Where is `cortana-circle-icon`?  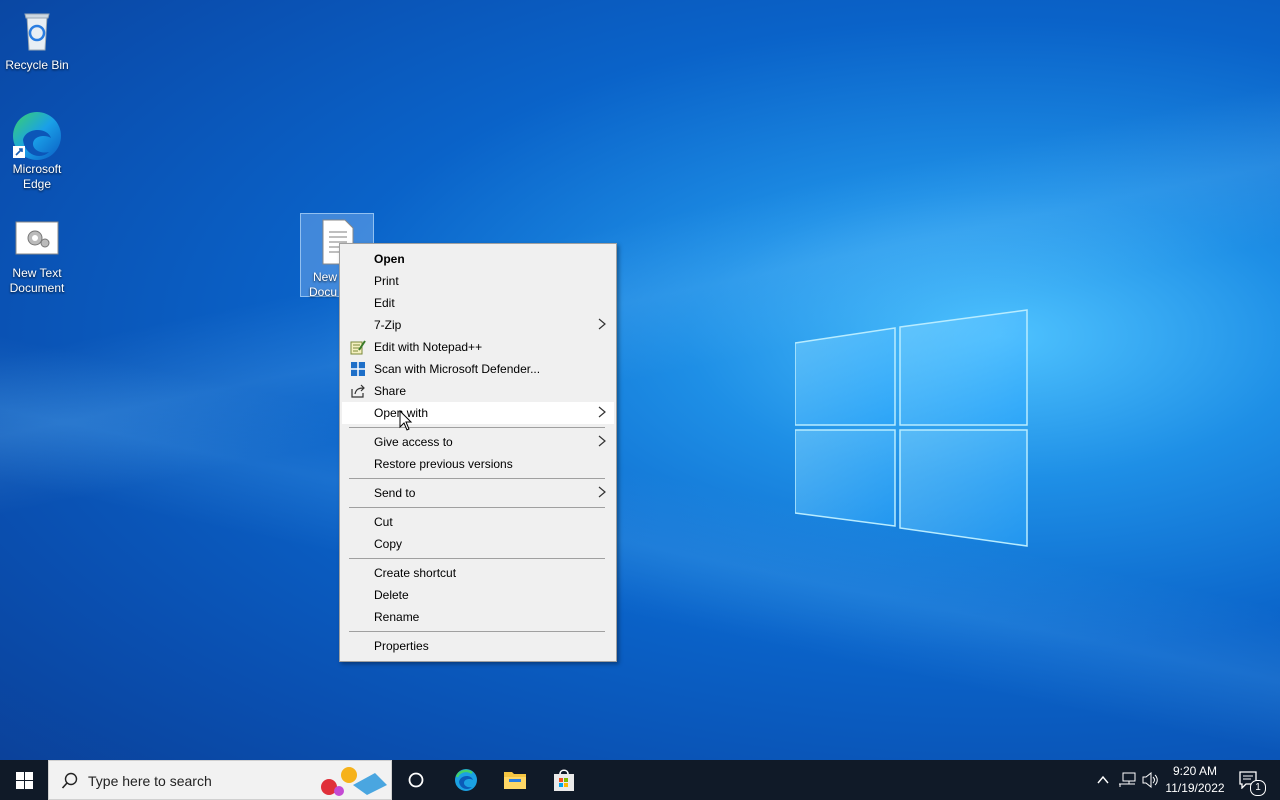
cortana-circle-icon is located at coordinates (416, 780).